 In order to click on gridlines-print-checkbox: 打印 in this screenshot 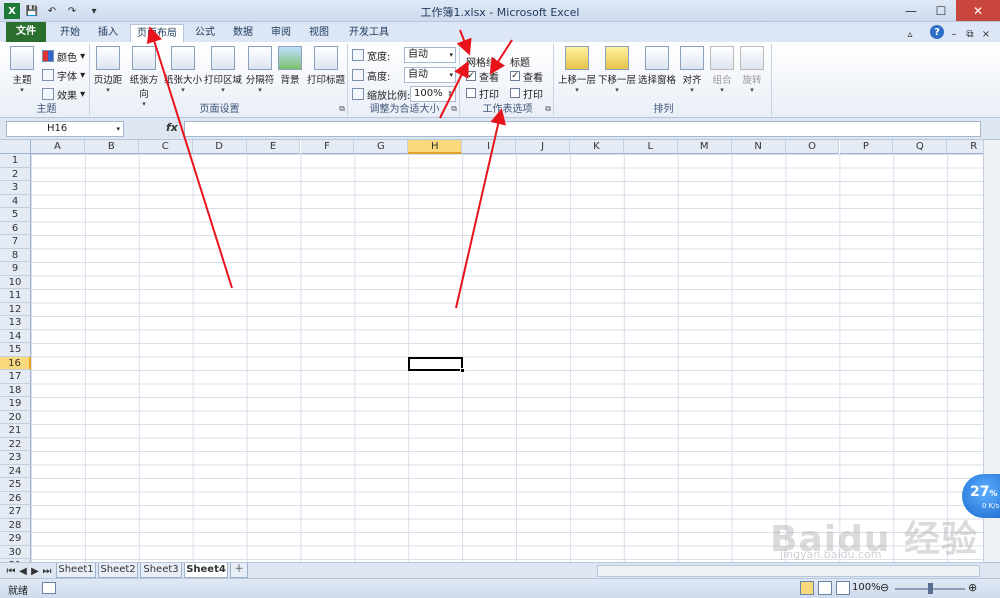, I will do `click(482, 93)`.